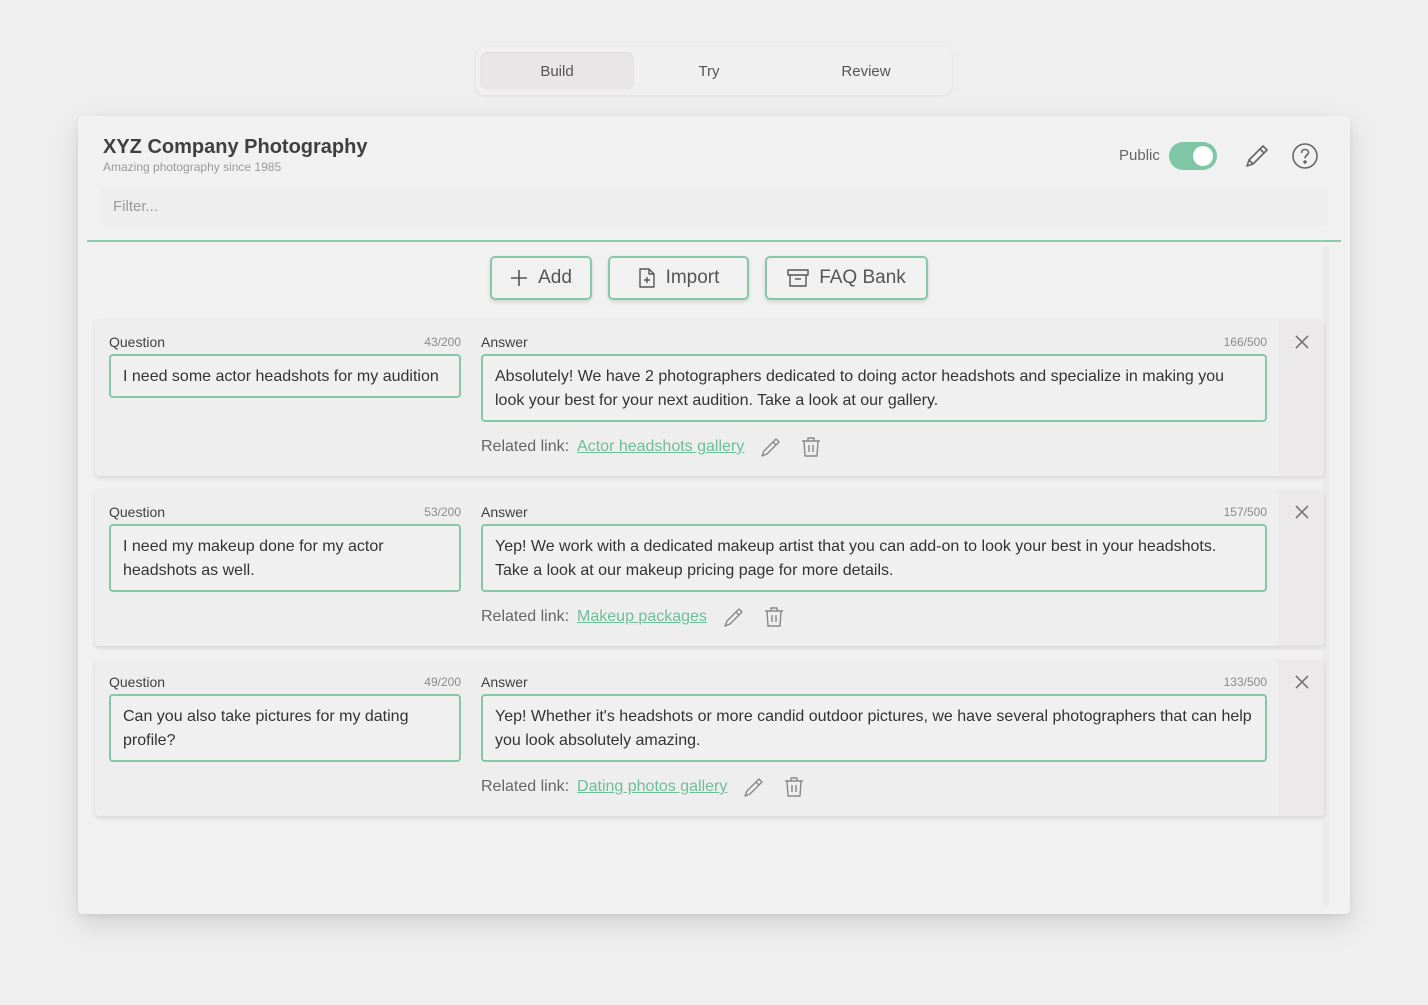 Image resolution: width=1428 pixels, height=1005 pixels. I want to click on archive-icon, so click(798, 278).